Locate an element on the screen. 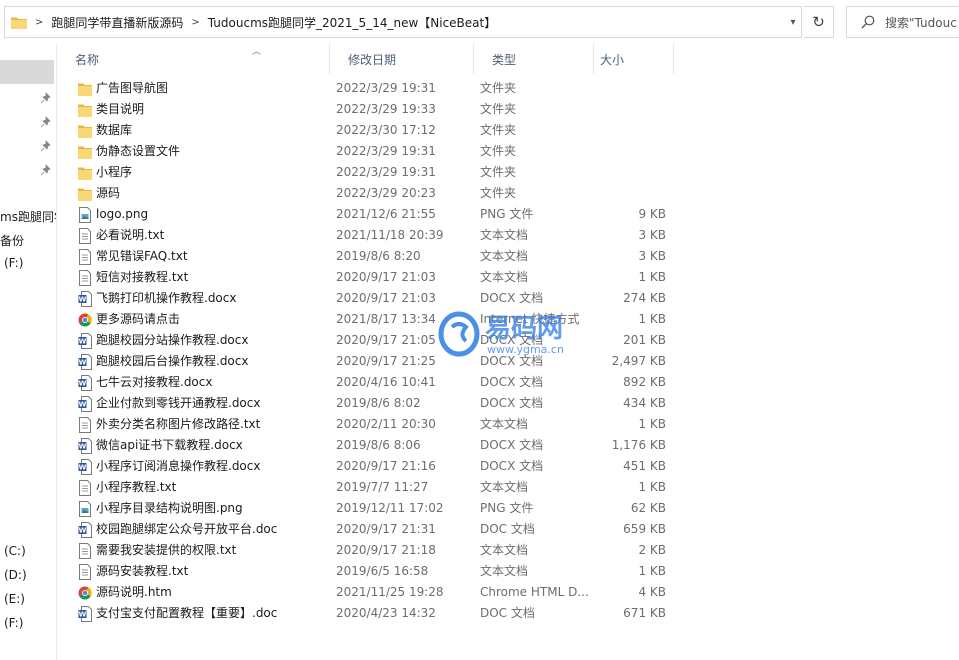  file-row: 源码安装教程.txt 2019/6/5 16:58 文本文档 1 KB is located at coordinates (508, 571).